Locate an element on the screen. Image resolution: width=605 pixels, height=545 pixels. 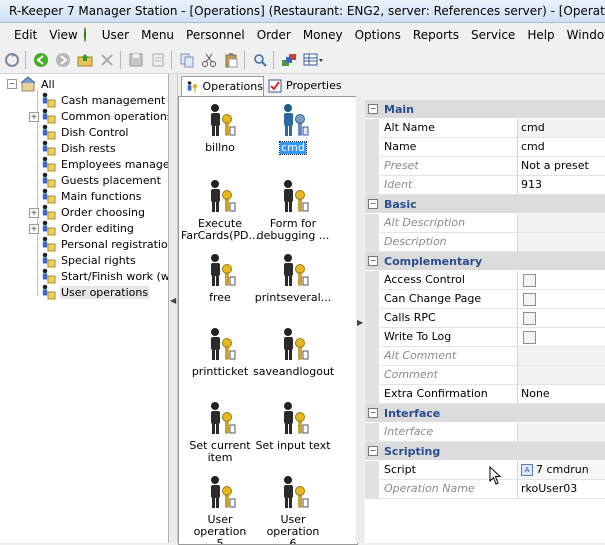
copy-button is located at coordinates (187, 60).